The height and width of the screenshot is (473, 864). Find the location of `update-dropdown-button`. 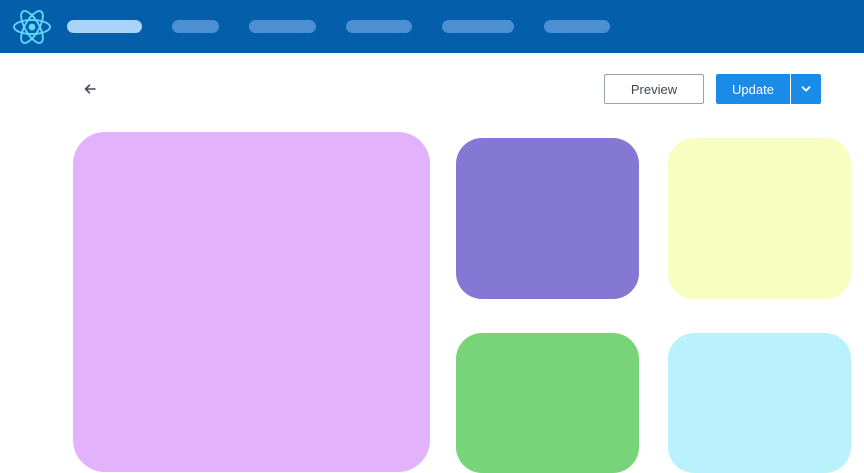

update-dropdown-button is located at coordinates (806, 89).